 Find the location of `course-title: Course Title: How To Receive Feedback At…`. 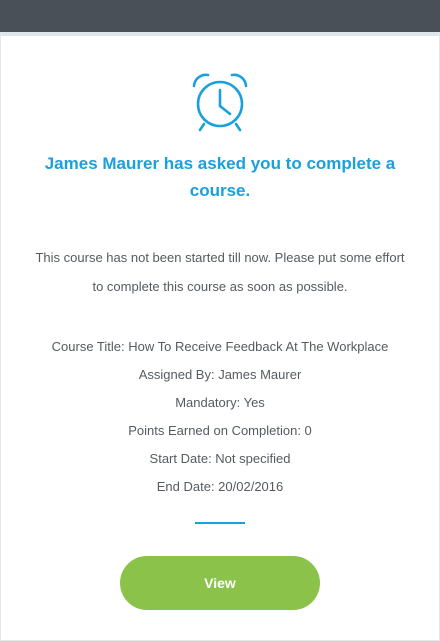

course-title: Course Title: How To Receive Feedback At… is located at coordinates (220, 346).